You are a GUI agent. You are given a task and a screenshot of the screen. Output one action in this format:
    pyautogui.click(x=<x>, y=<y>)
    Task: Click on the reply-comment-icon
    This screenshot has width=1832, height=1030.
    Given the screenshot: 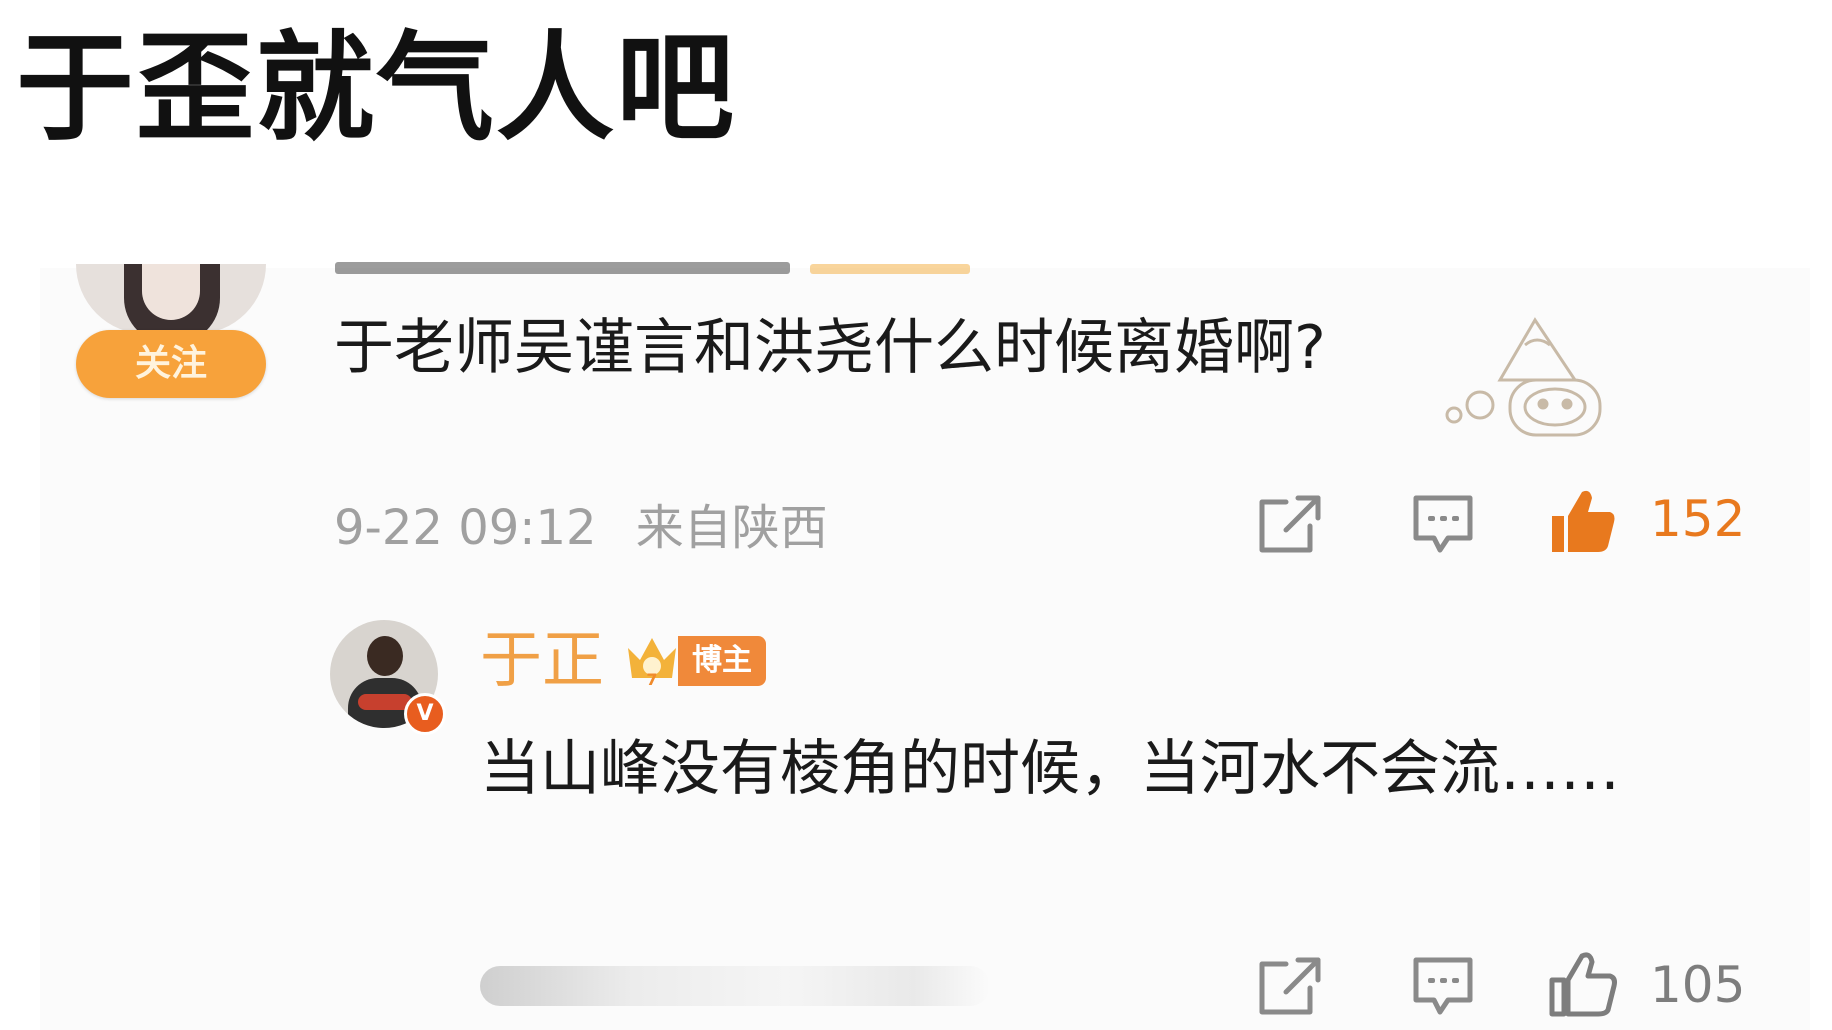 What is the action you would take?
    pyautogui.click(x=1443, y=986)
    